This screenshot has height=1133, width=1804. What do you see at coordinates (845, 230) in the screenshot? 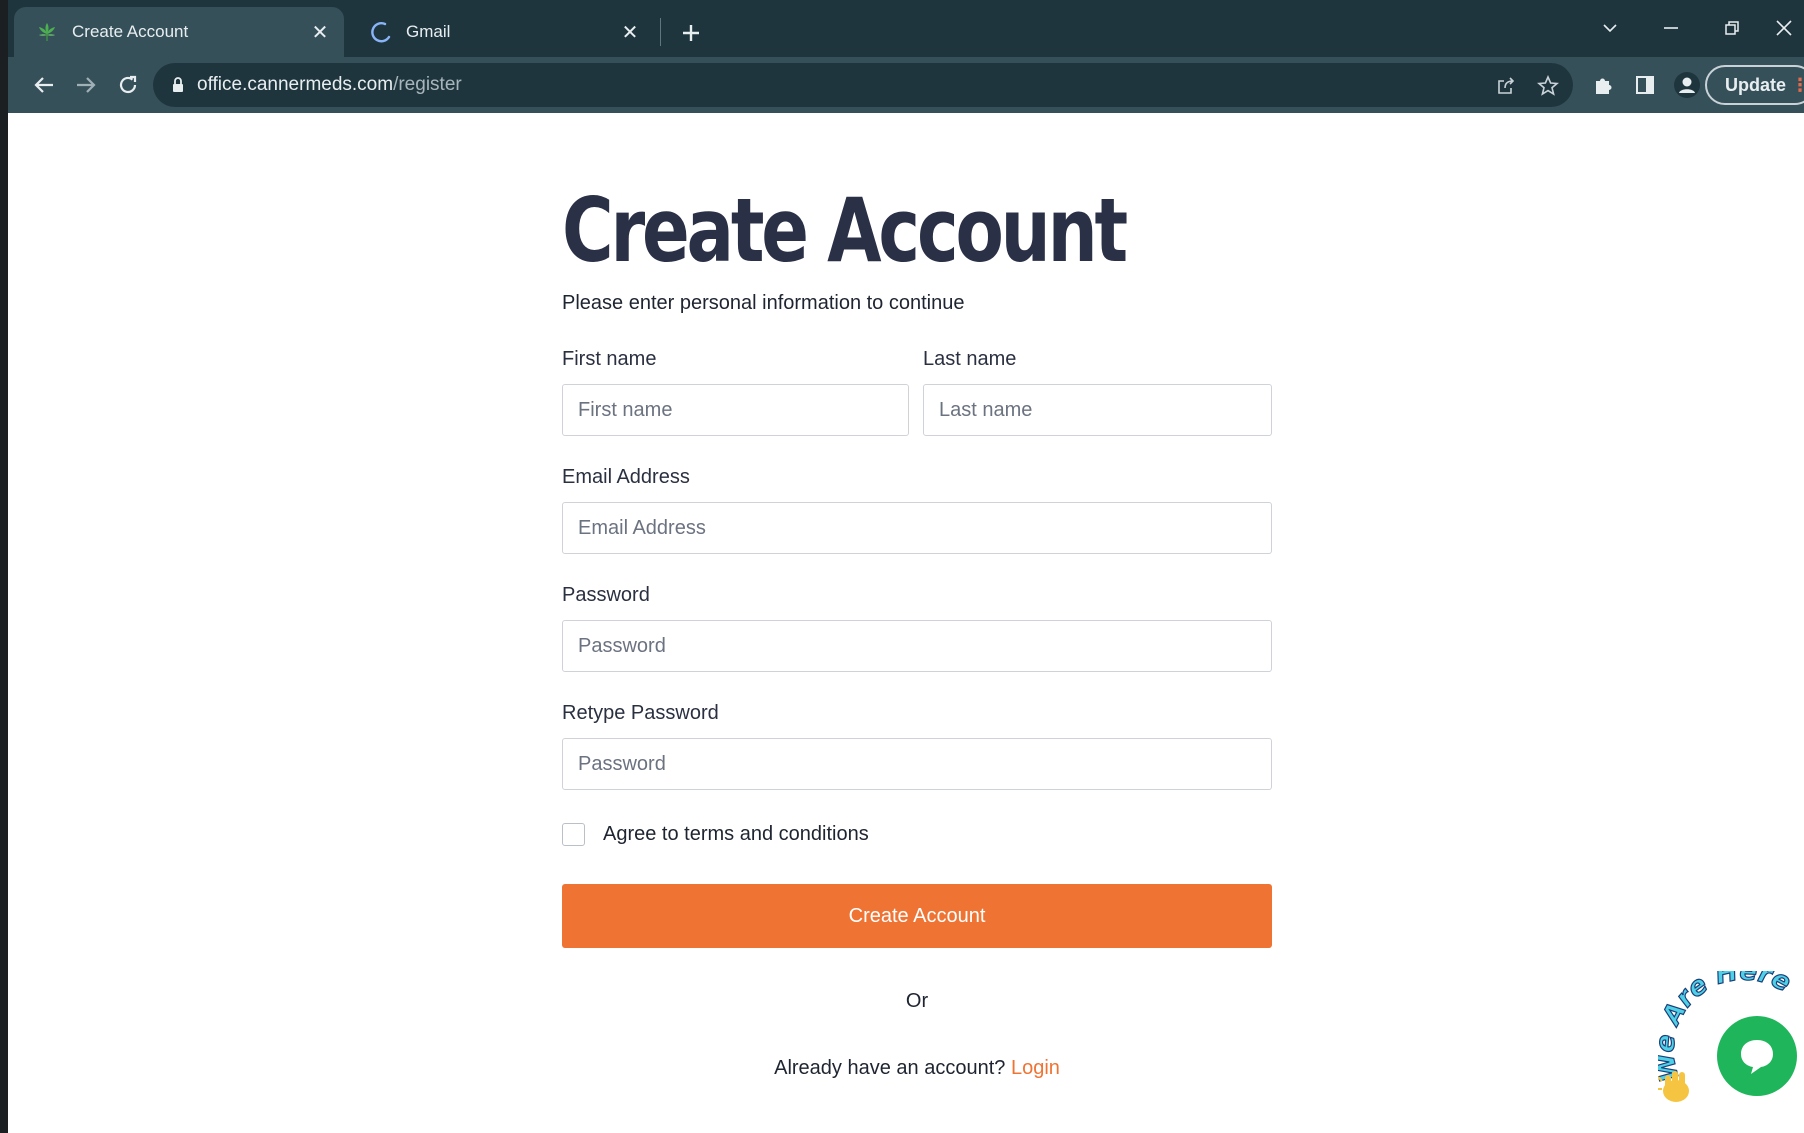
I see `page-title: Create Account` at bounding box center [845, 230].